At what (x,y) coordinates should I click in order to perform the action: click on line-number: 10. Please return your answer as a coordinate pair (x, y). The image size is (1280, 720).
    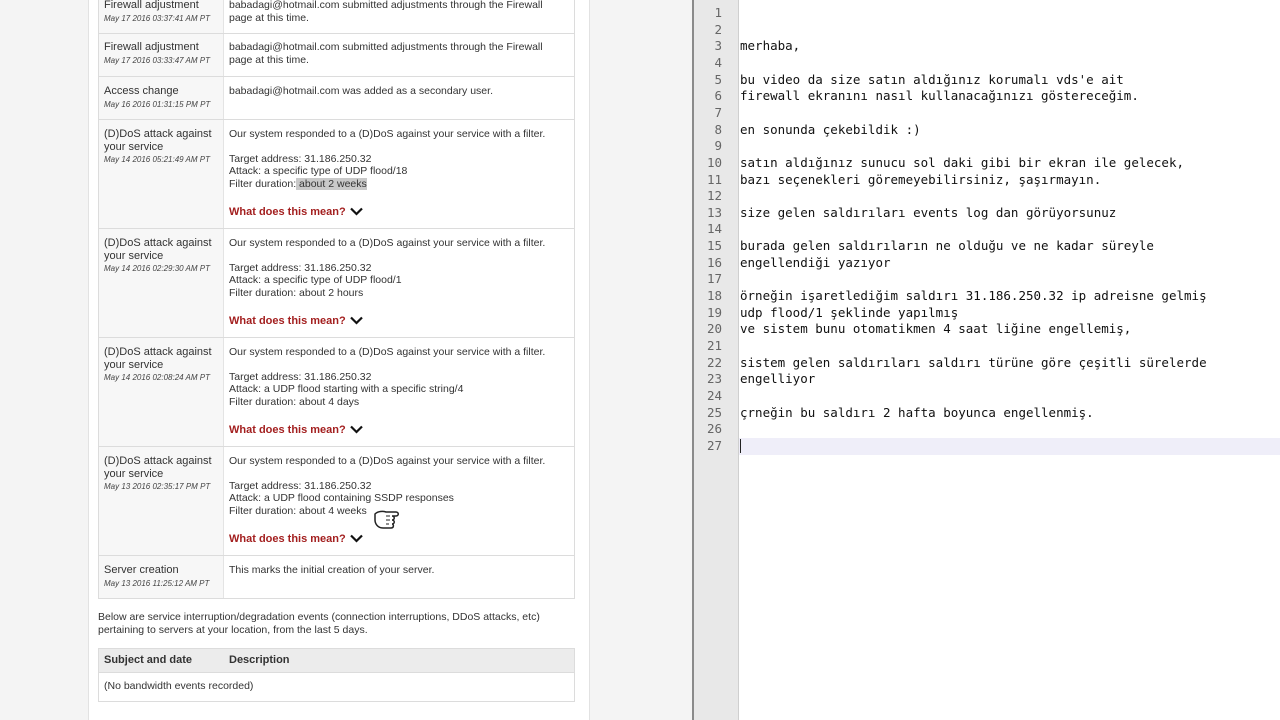
    Looking at the image, I should click on (714, 162).